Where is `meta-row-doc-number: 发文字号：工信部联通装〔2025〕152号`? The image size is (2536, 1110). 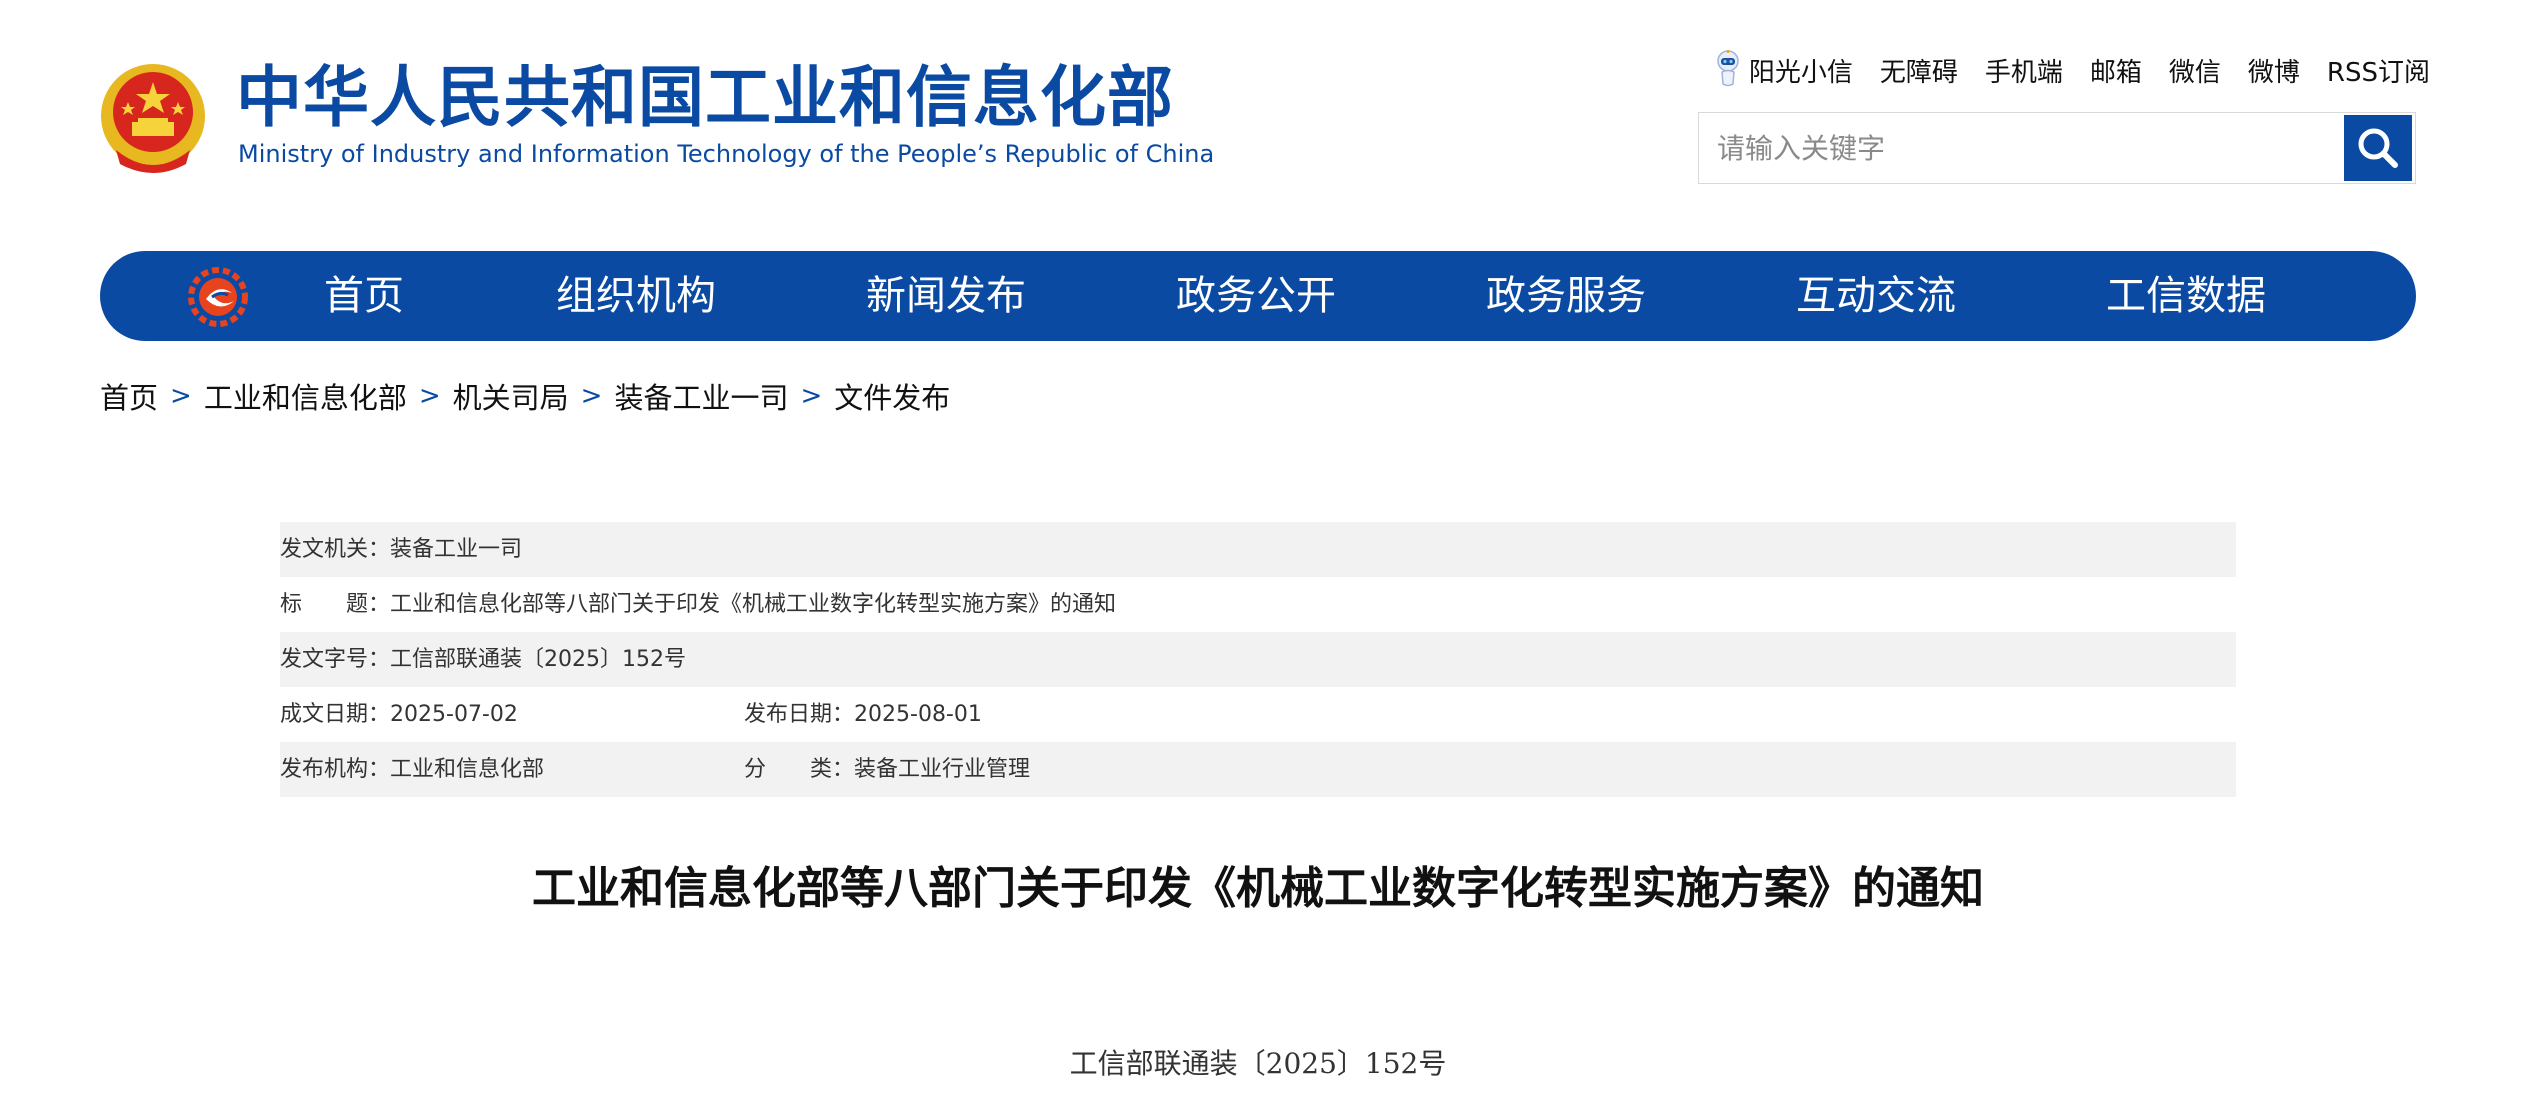
meta-row-doc-number: 发文字号：工信部联通装〔2025〕152号 is located at coordinates (1258, 659).